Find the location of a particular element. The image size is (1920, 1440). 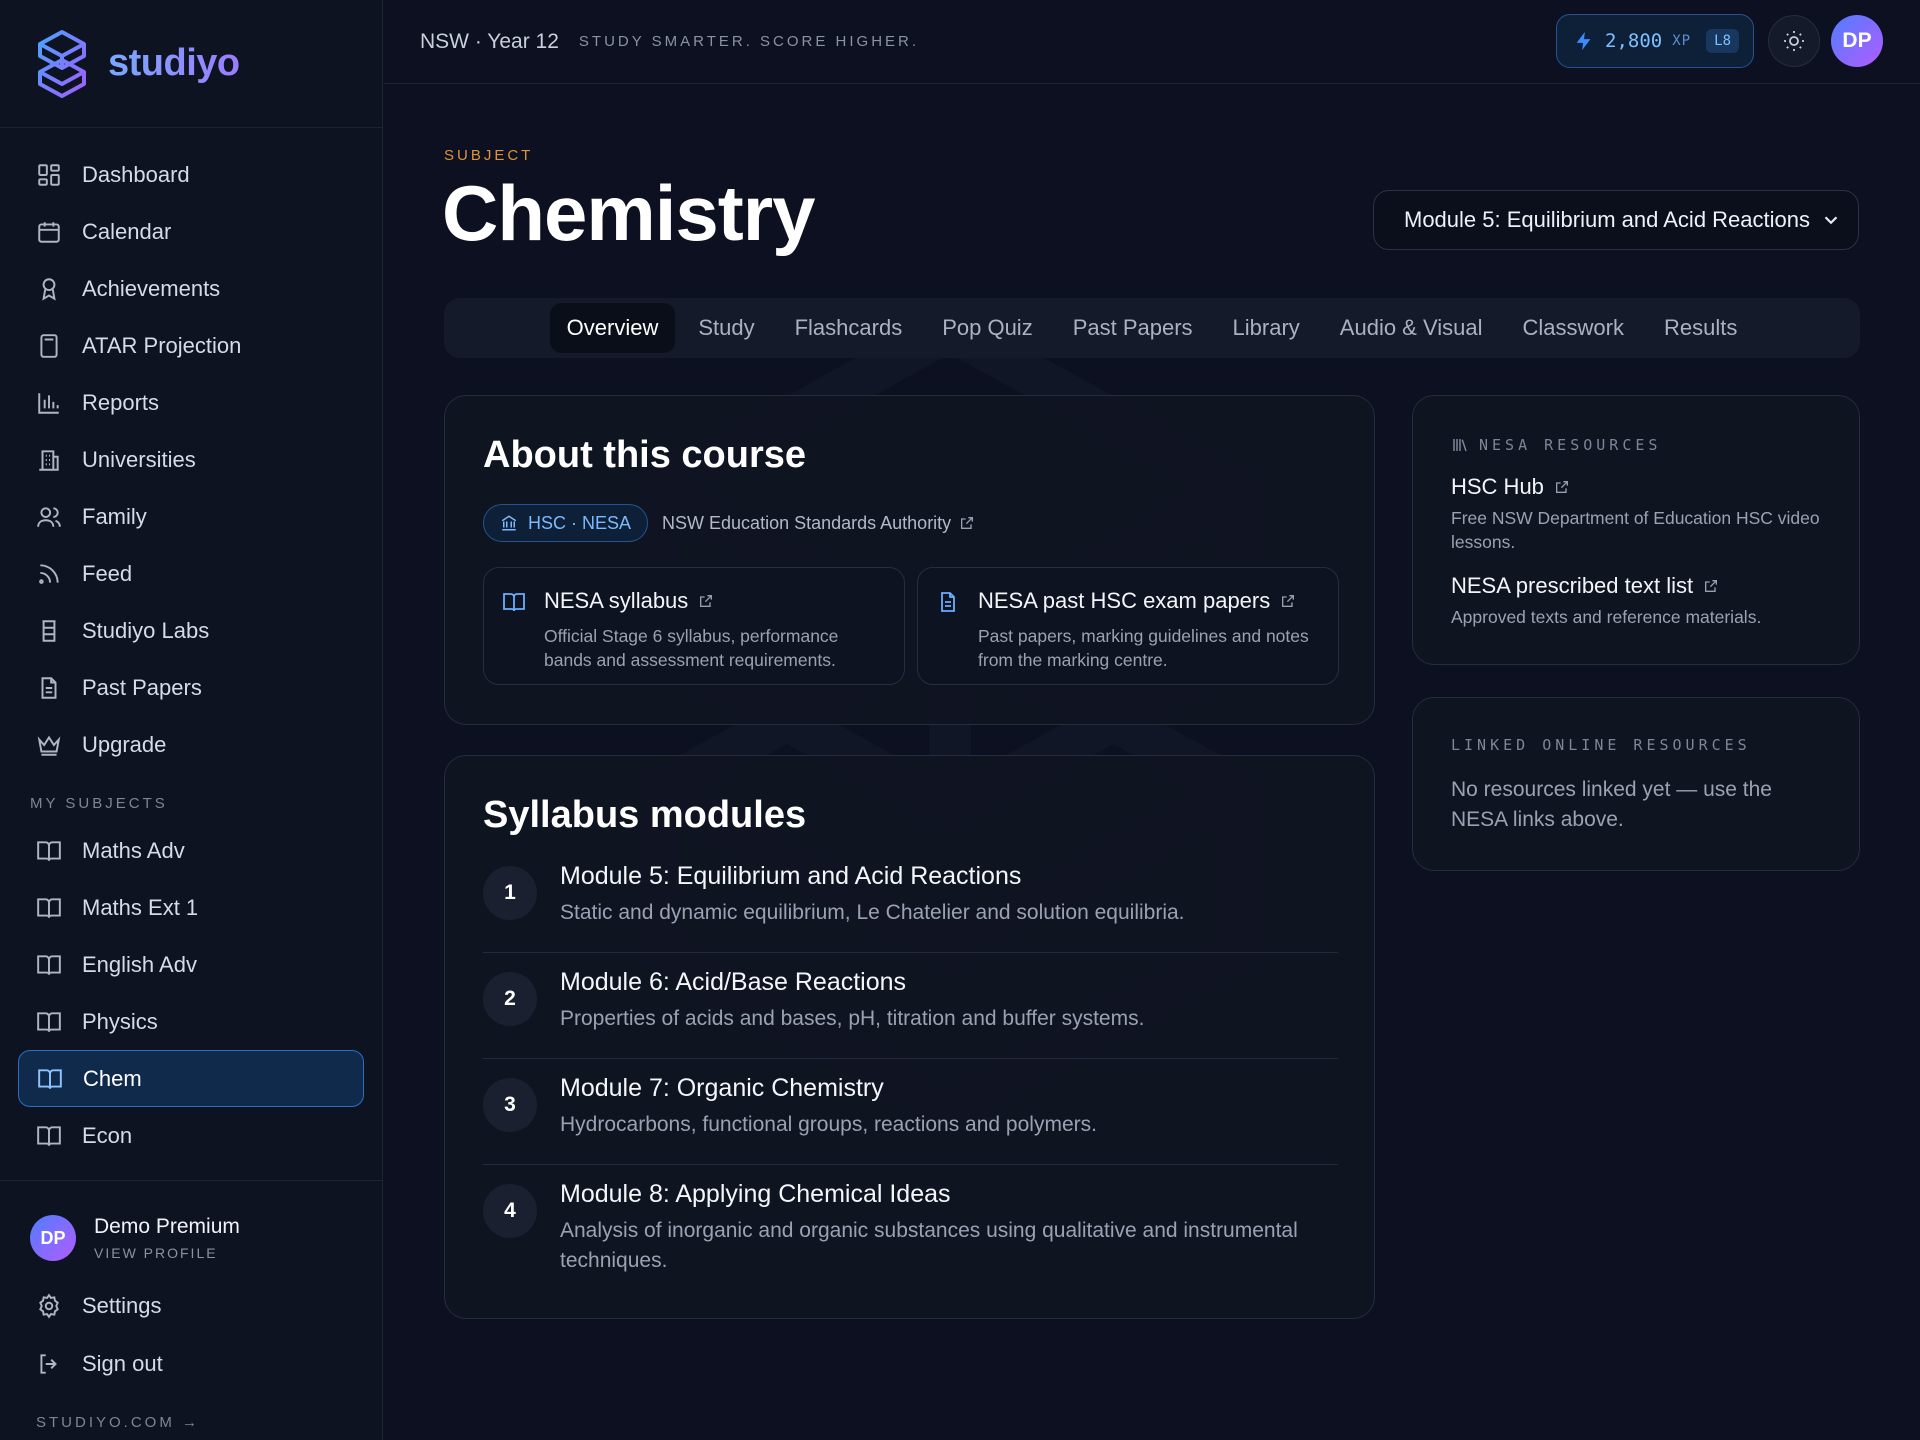

sidebar-item-upgrade: Upgrade is located at coordinates (191, 744).